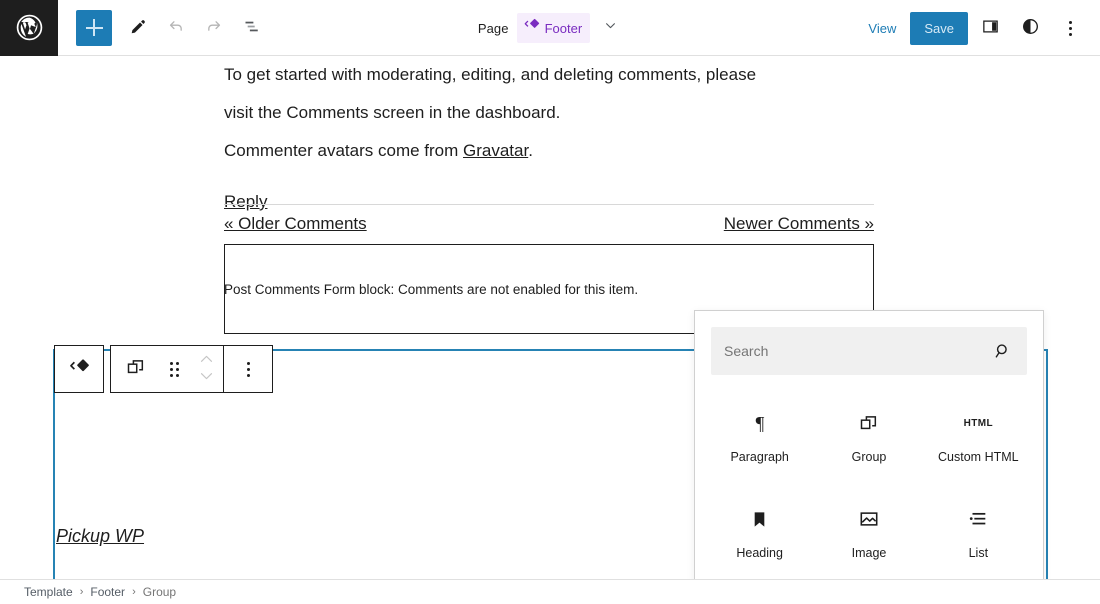 The width and height of the screenshot is (1100, 604). I want to click on editor-header: Page Footer View Save, so click(550, 28).